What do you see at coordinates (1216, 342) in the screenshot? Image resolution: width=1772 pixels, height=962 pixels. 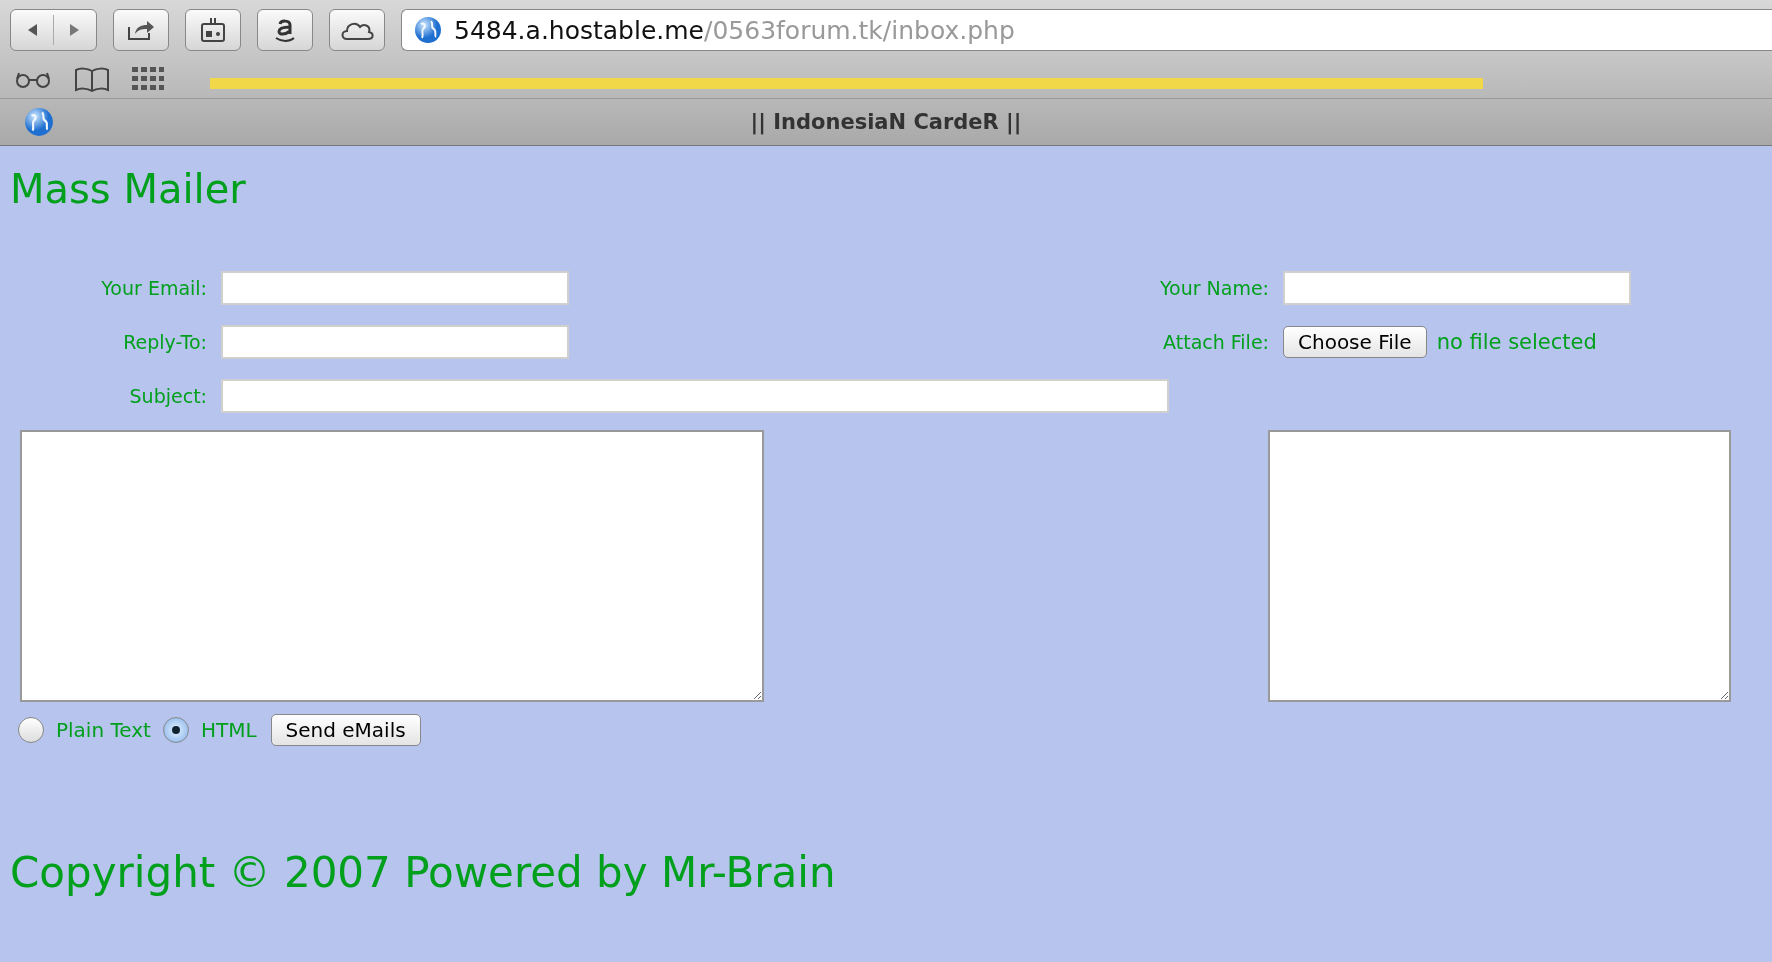 I see `field-label: Attach File:` at bounding box center [1216, 342].